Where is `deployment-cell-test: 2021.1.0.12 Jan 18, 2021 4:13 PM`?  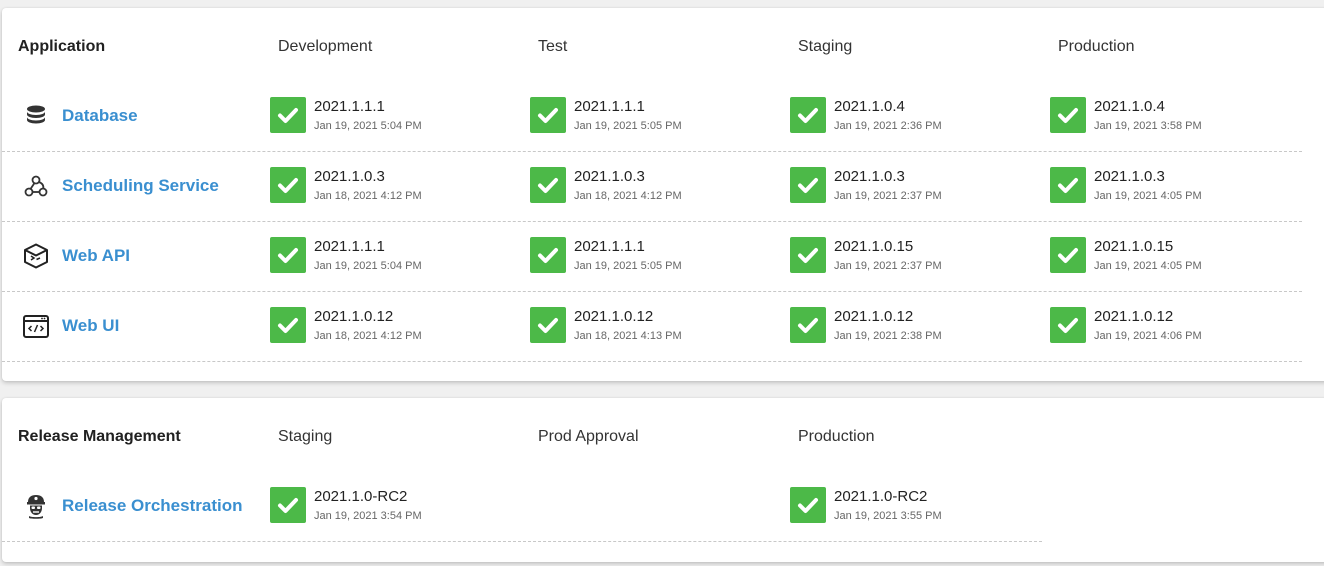
deployment-cell-test: 2021.1.0.12 Jan 18, 2021 4:13 PM is located at coordinates (660, 323).